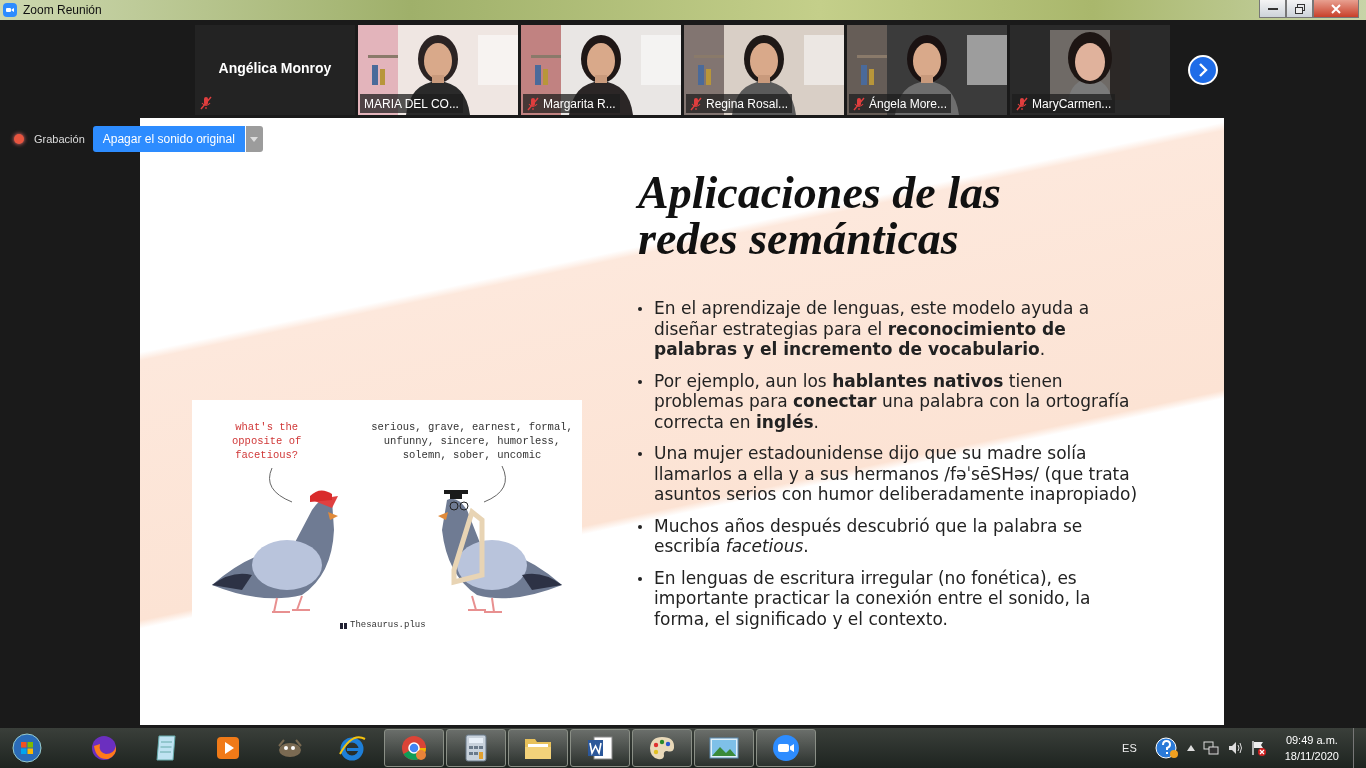 This screenshot has width=1366, height=768. What do you see at coordinates (1272, 9) in the screenshot?
I see `minimize-button` at bounding box center [1272, 9].